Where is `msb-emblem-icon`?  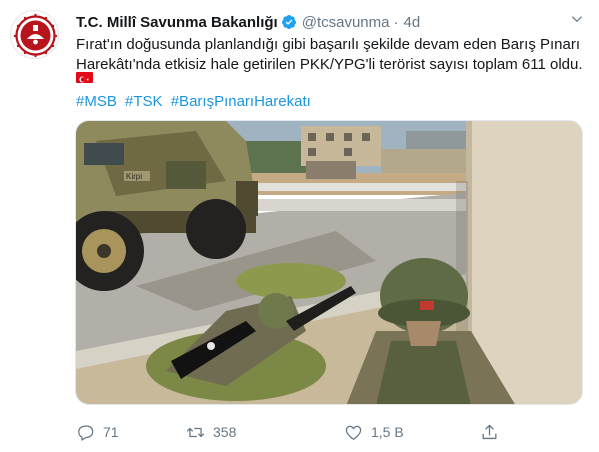 msb-emblem-icon is located at coordinates (35, 35).